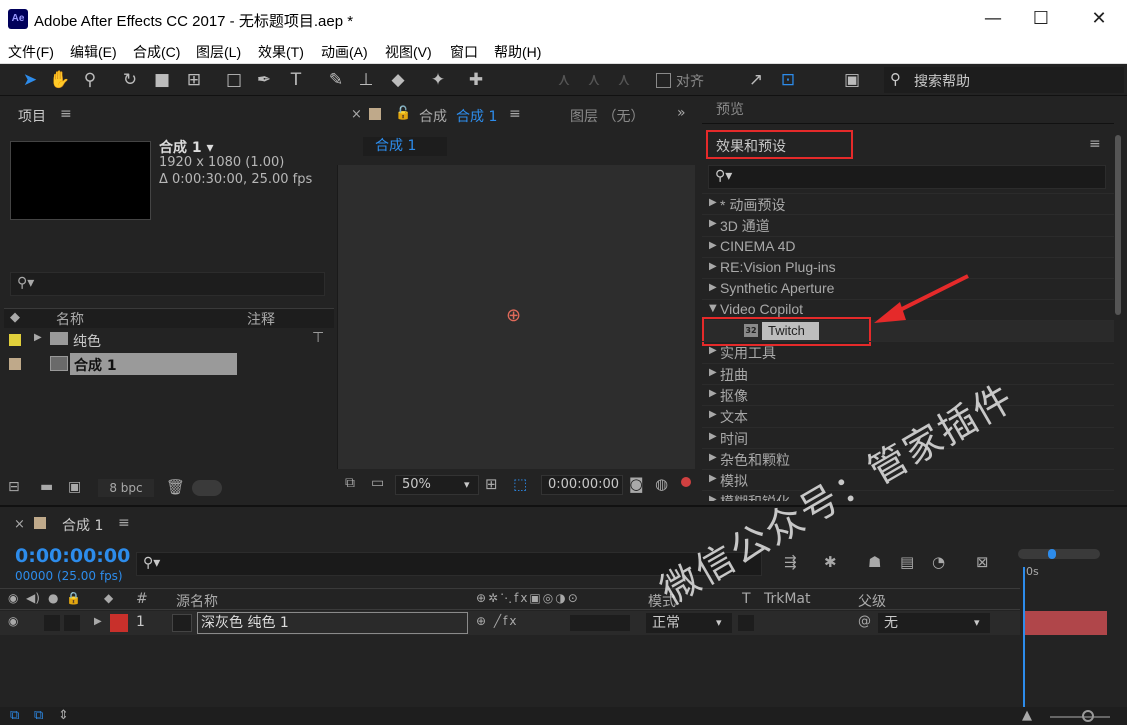 This screenshot has width=1127, height=725. What do you see at coordinates (162, 80) in the screenshot?
I see `camera-tool-icon: ■` at bounding box center [162, 80].